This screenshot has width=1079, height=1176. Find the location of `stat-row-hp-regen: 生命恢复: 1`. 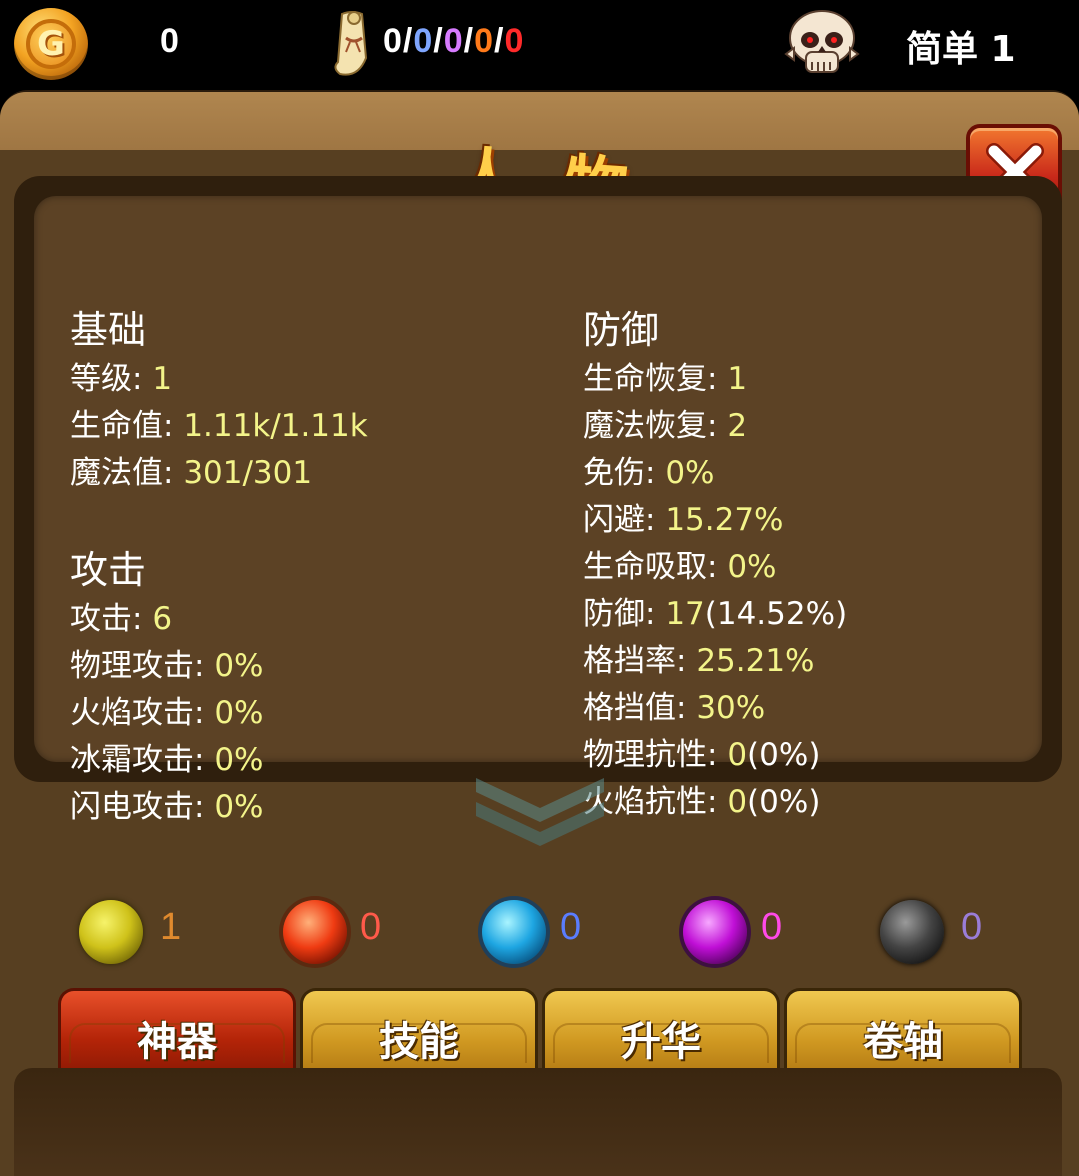

stat-row-hp-regen: 生命恢复: 1 is located at coordinates (715, 379).